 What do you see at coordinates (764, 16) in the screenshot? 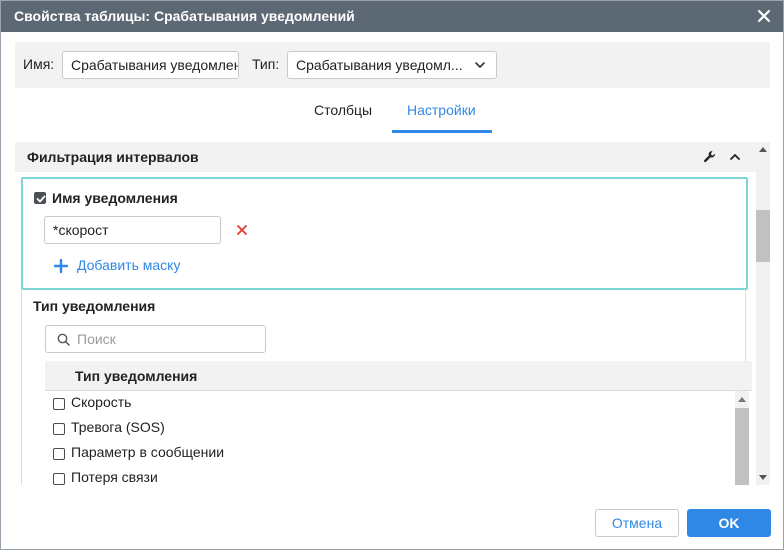
I see `close-icon` at bounding box center [764, 16].